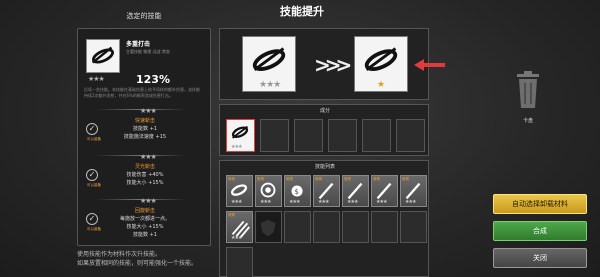 This screenshot has height=277, width=600. I want to click on skill-list-item, so click(268, 227).